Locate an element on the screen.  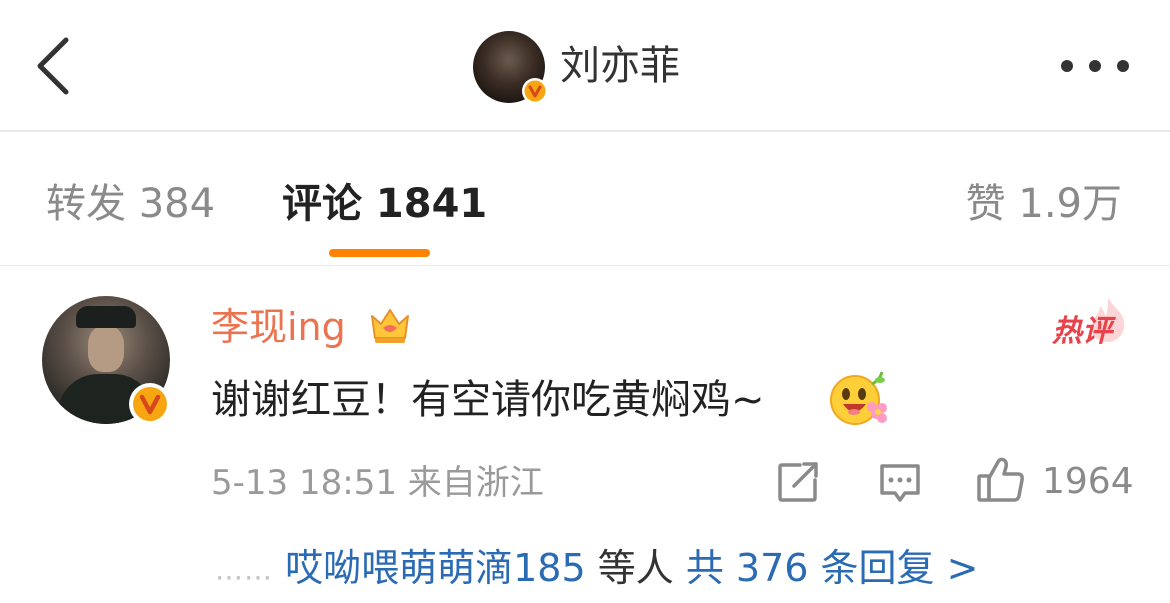
view-all-replies-link: 共 376 条回复 > is located at coordinates (832, 568).